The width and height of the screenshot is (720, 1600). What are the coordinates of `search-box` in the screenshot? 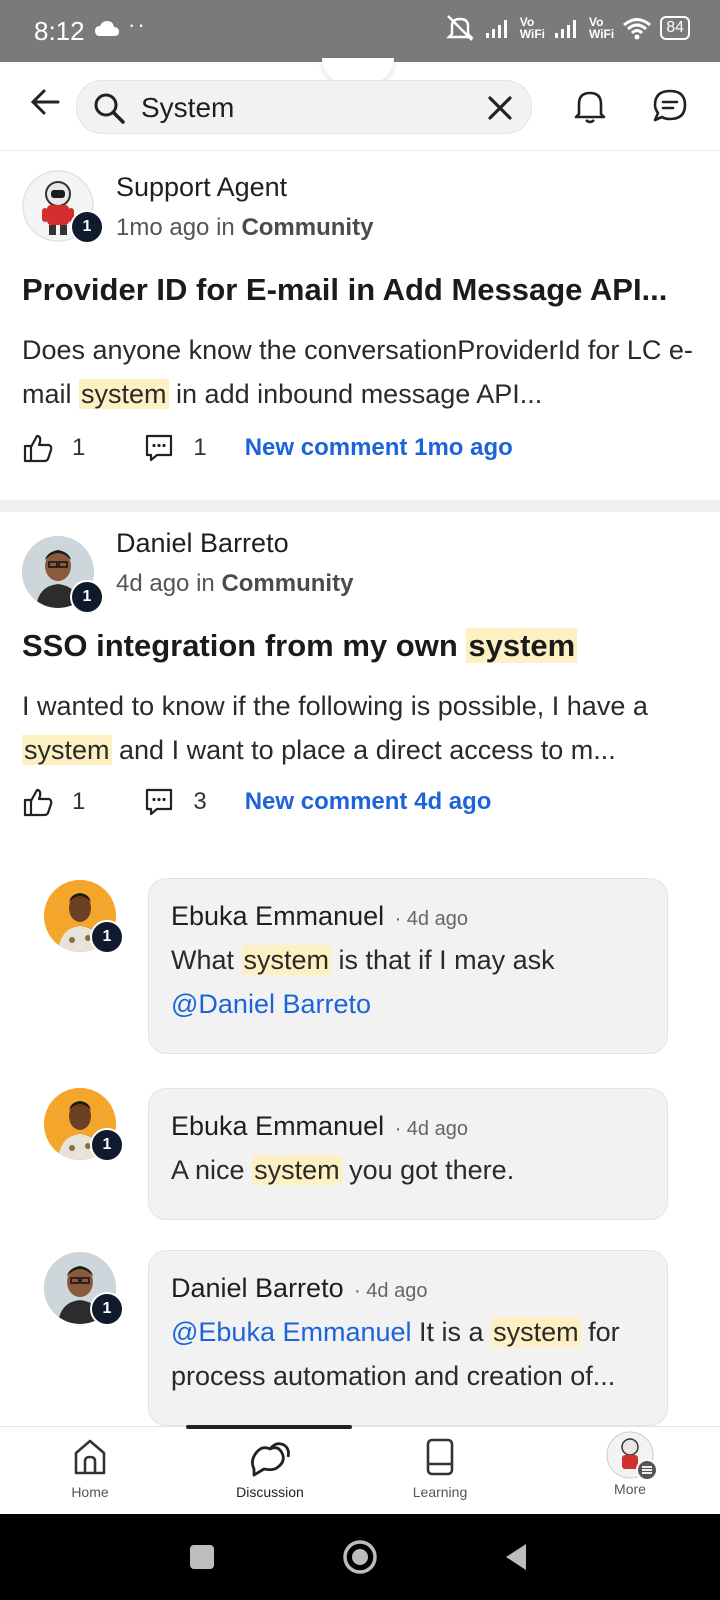 It's located at (304, 107).